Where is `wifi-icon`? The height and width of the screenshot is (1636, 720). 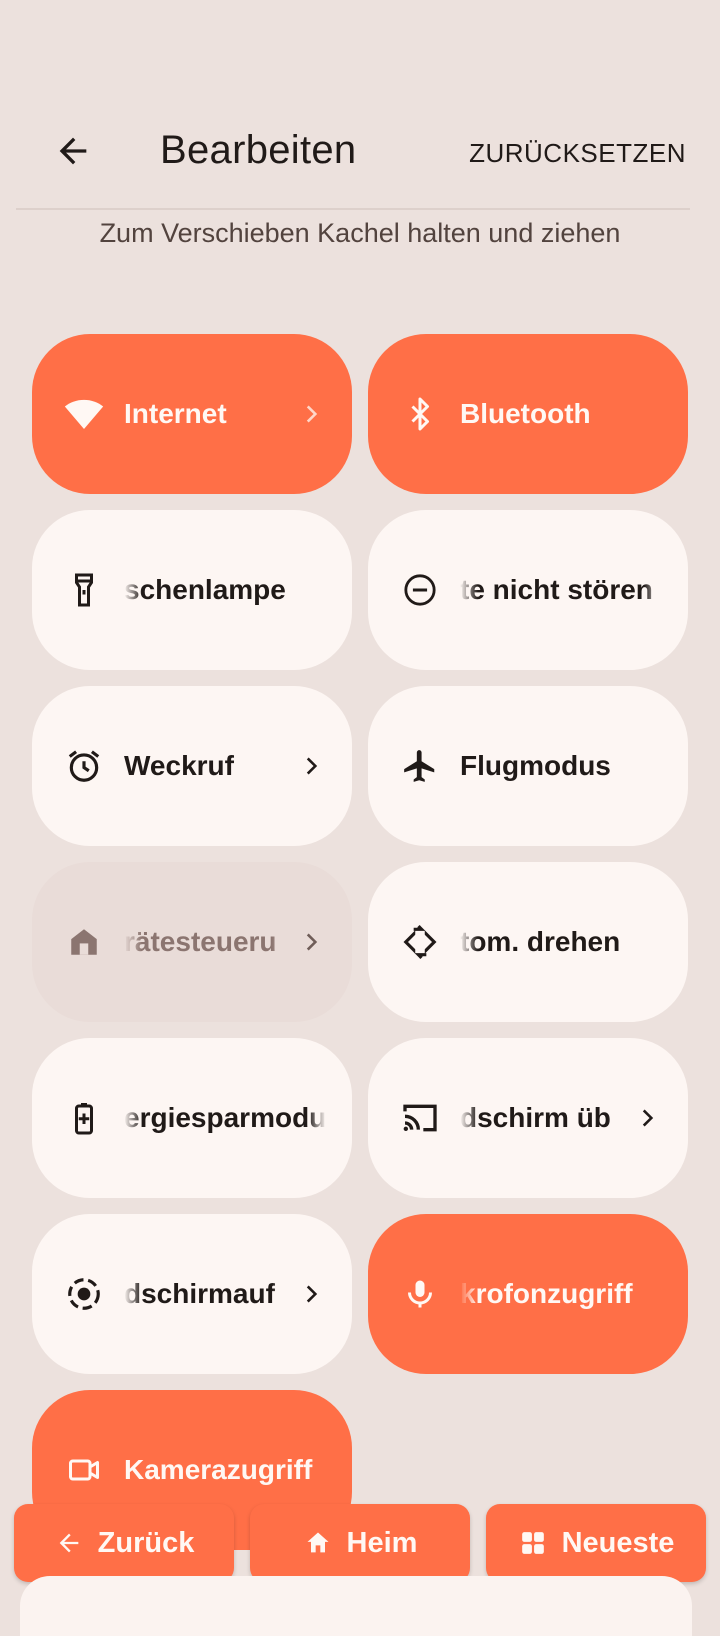
wifi-icon is located at coordinates (84, 414).